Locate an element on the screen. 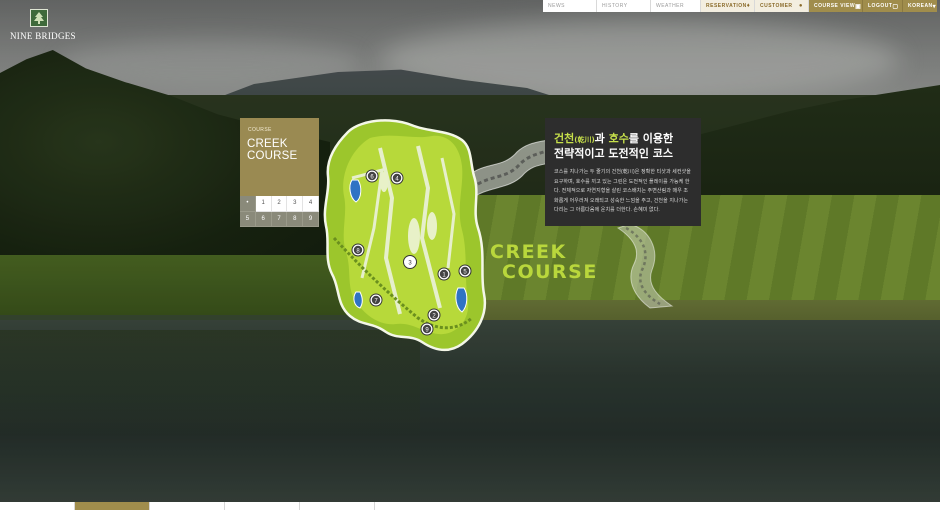  lock-icon: ♦ is located at coordinates (748, 6).